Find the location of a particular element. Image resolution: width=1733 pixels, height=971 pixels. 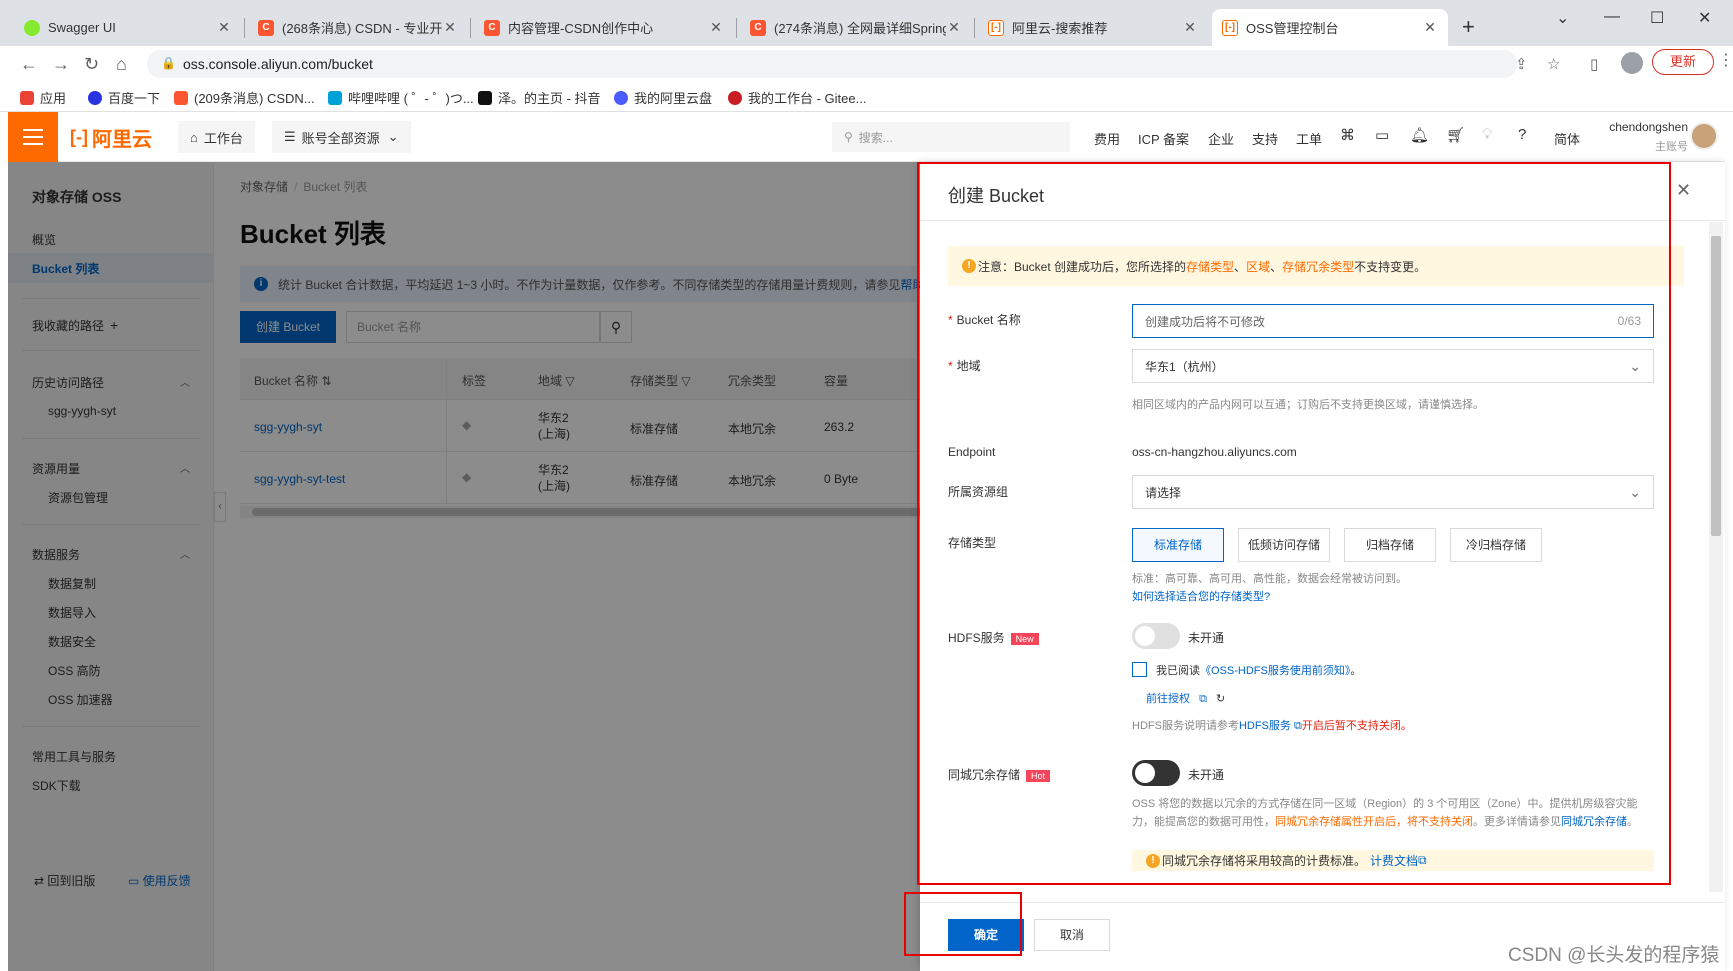

bookmark-item: 应用 is located at coordinates (43, 97).